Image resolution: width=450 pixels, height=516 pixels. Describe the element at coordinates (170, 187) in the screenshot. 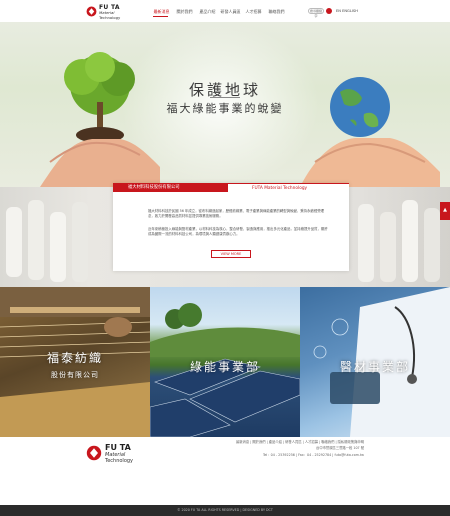

I see `company-name-tab: 福大材料科技股份有限公司` at that location.